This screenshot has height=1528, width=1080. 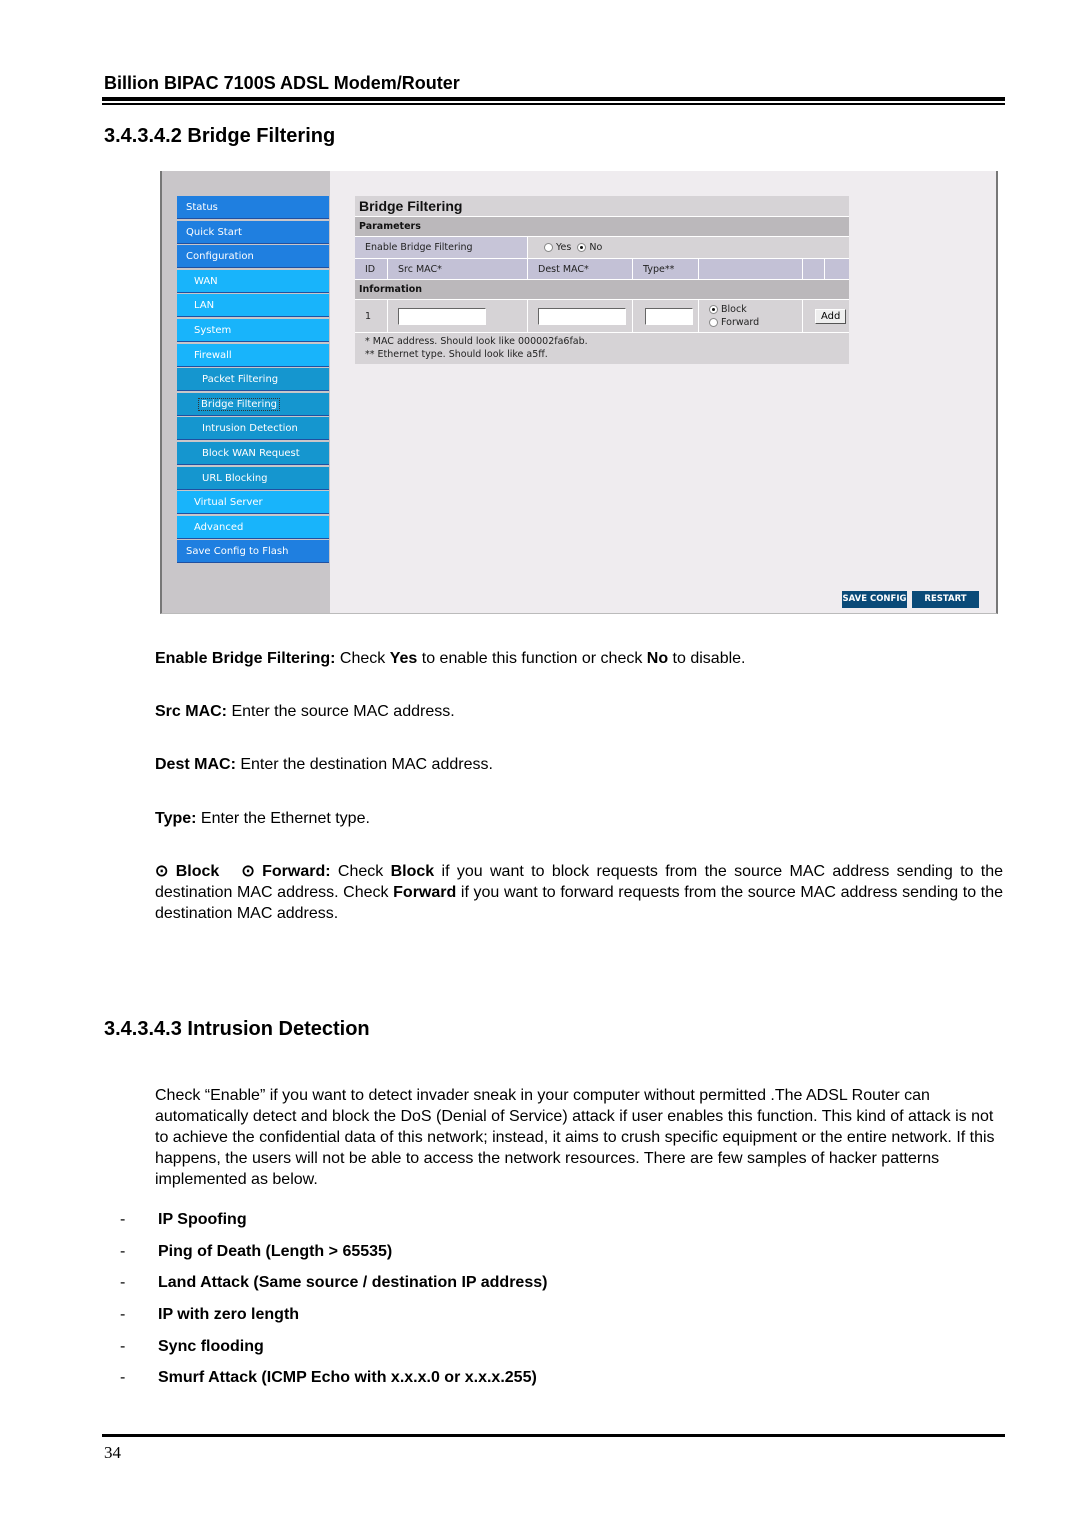 What do you see at coordinates (412, 871) in the screenshot?
I see `keyword: Block` at bounding box center [412, 871].